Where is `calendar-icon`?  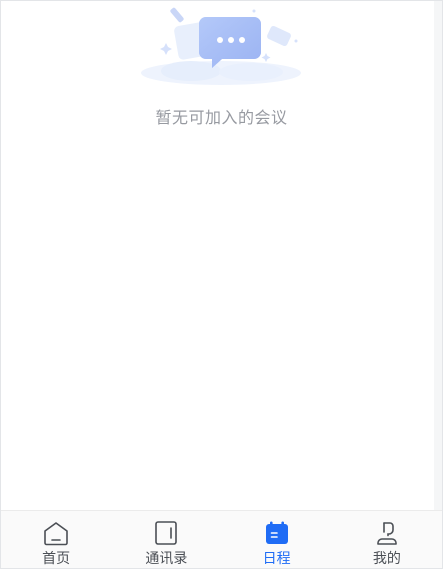 calendar-icon is located at coordinates (277, 532).